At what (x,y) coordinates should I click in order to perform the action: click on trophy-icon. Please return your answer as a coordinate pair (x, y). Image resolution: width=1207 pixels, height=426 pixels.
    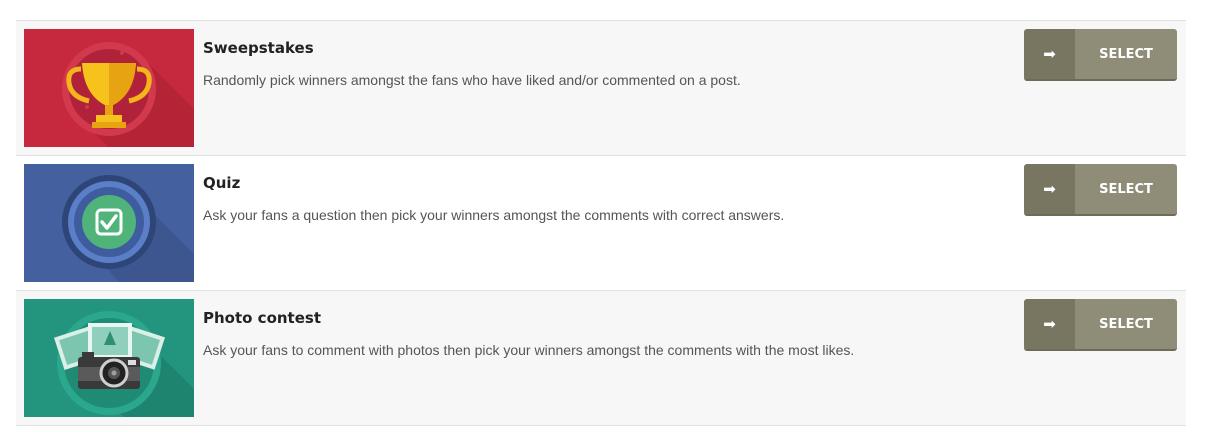
    Looking at the image, I should click on (109, 88).